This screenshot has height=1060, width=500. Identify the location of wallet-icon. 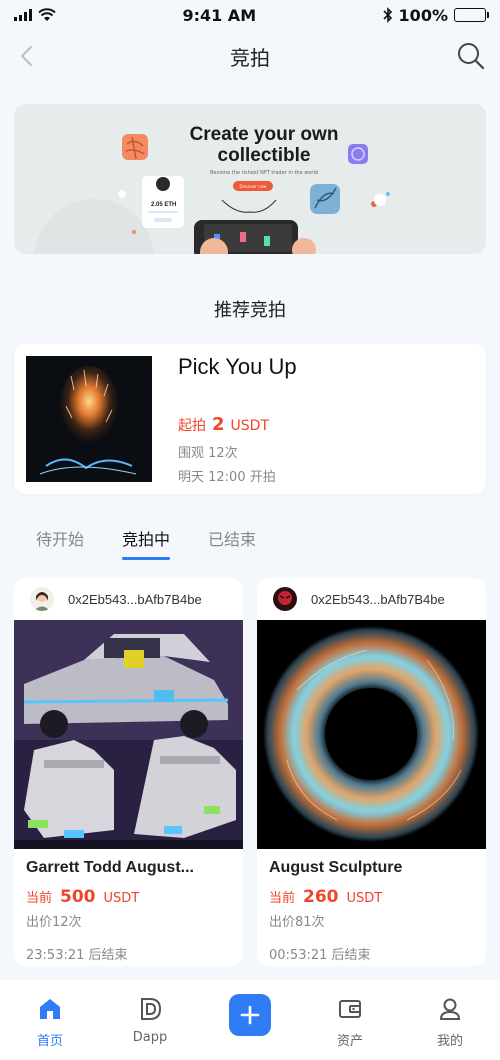
(350, 1009).